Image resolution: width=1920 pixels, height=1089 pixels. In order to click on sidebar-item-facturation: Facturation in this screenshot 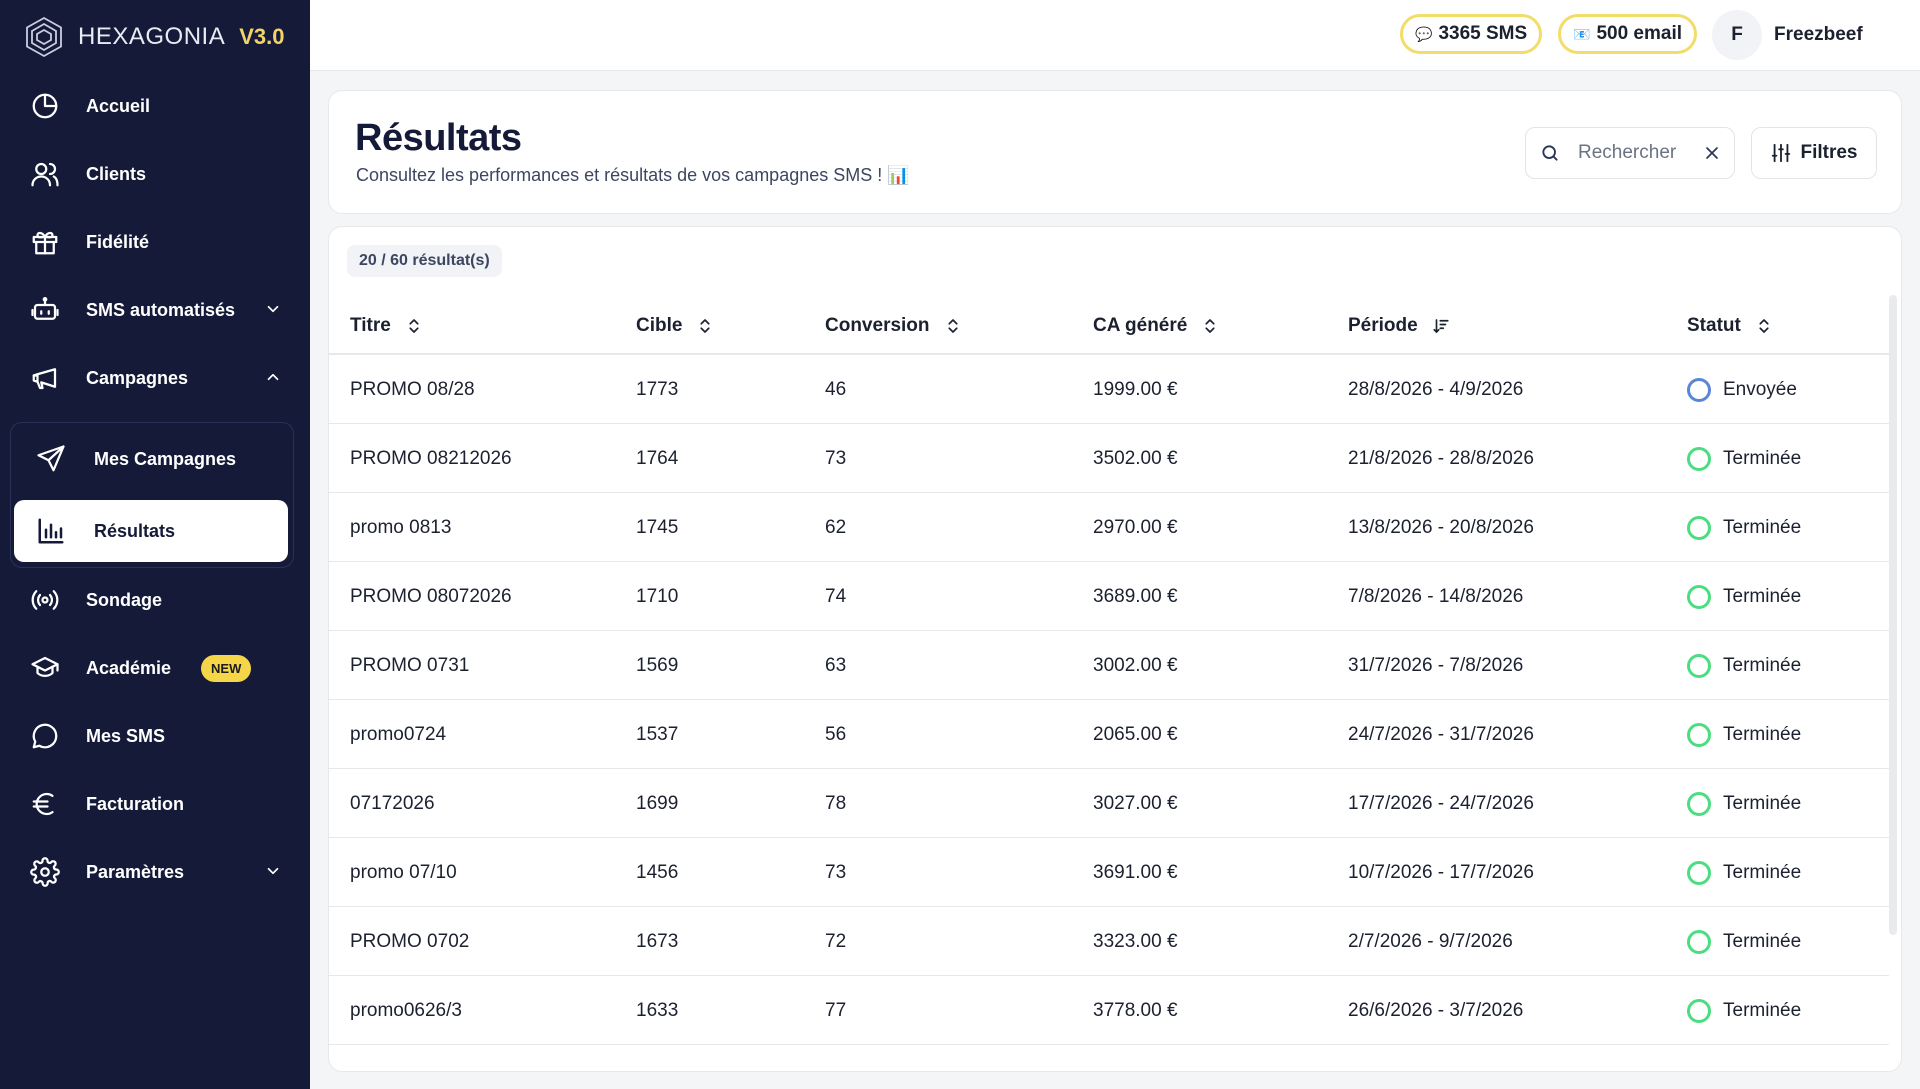, I will do `click(155, 804)`.